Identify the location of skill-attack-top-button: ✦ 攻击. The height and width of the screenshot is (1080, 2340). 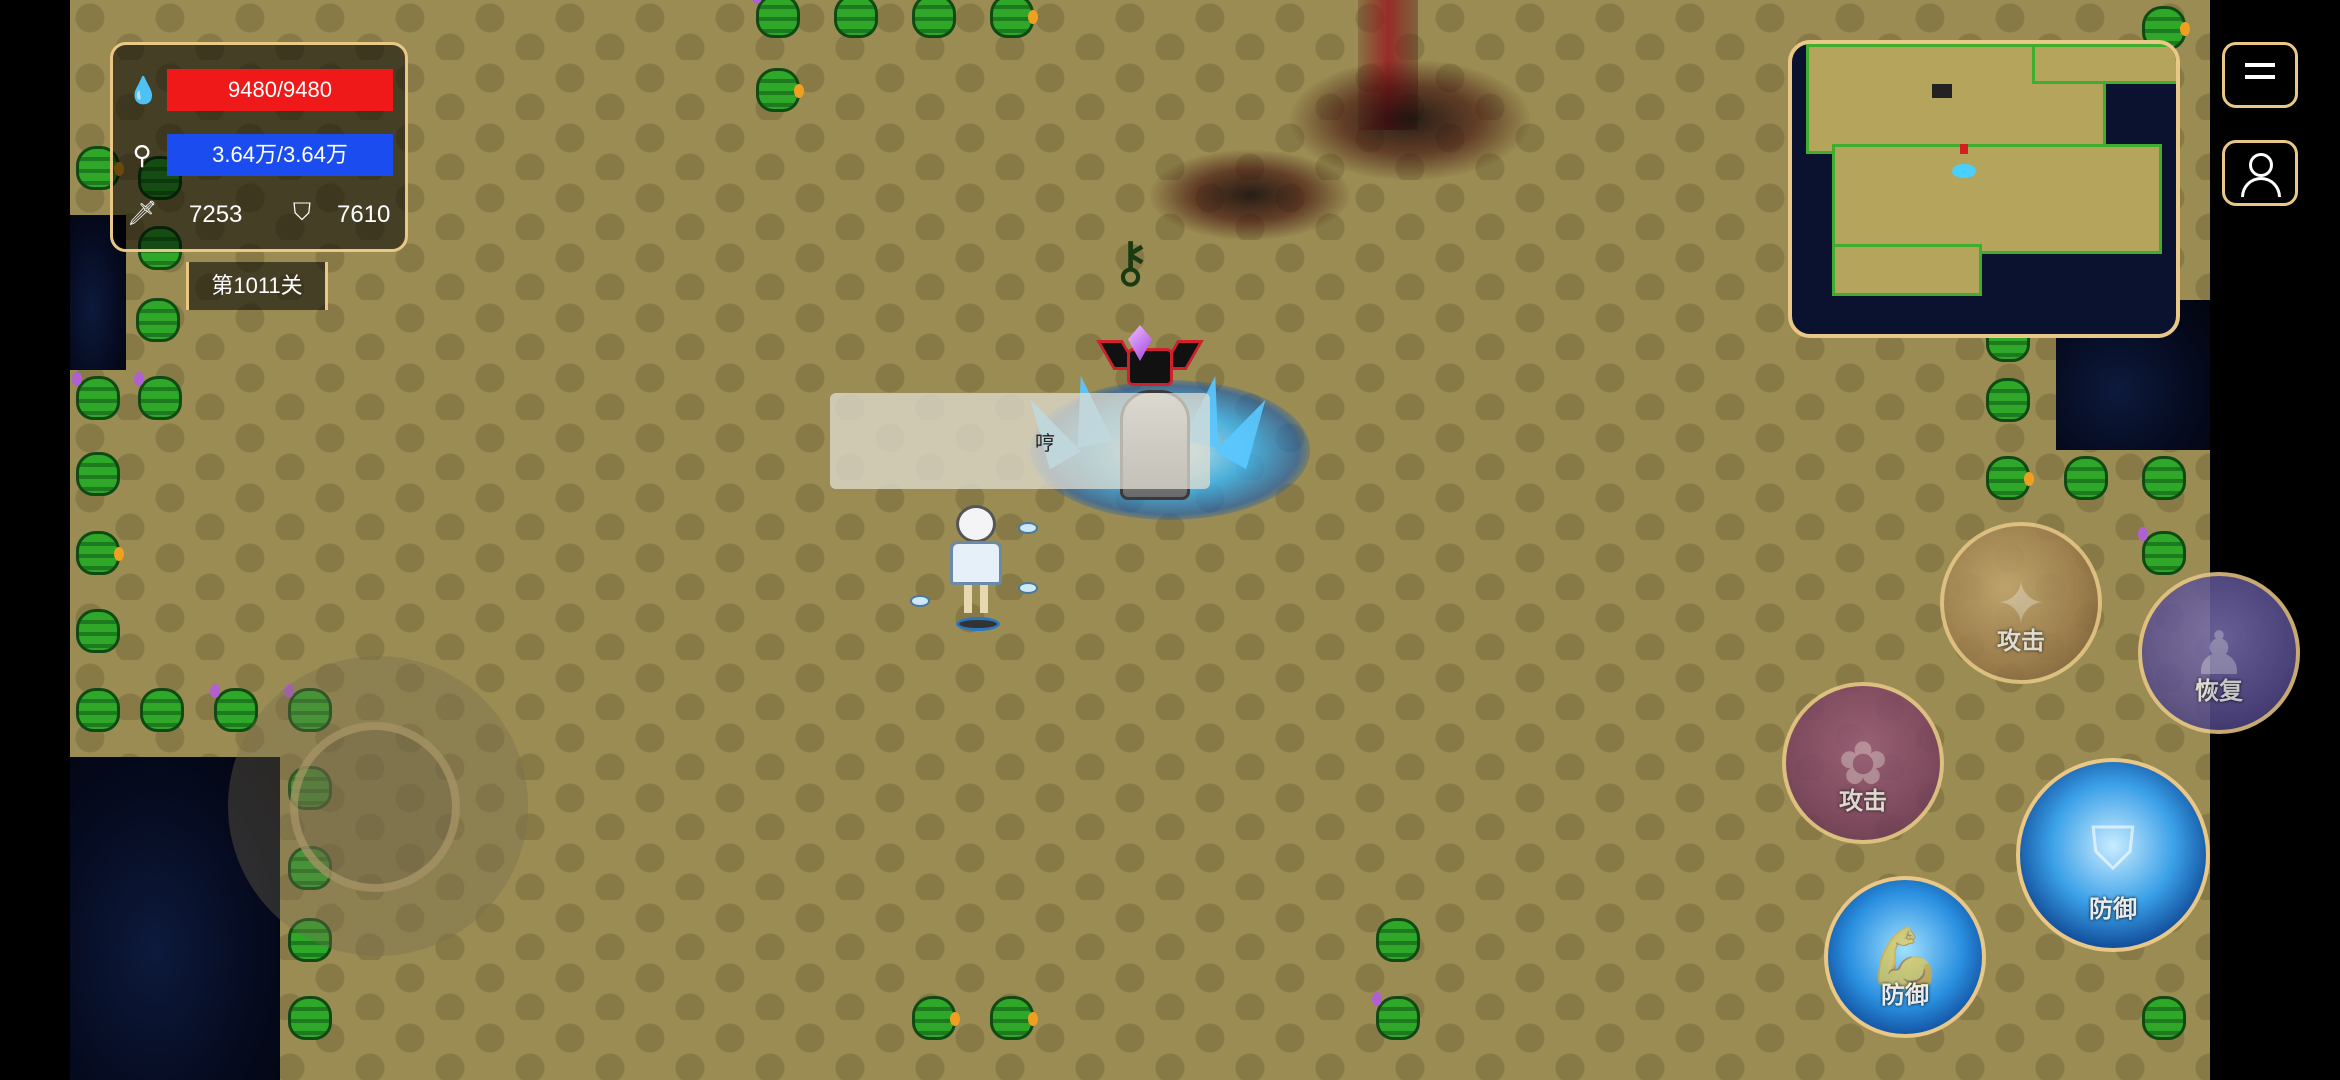
(2021, 603).